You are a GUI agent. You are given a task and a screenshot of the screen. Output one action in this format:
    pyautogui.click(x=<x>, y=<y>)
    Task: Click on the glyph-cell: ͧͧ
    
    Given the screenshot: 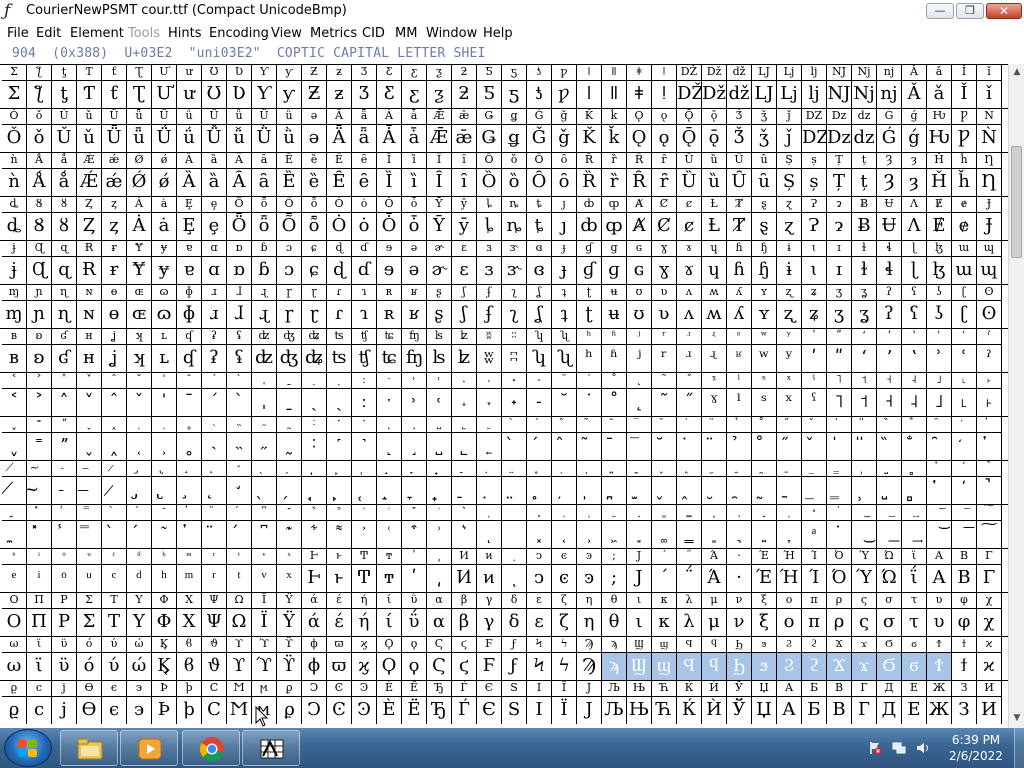 What is the action you would take?
    pyautogui.click(x=89, y=570)
    